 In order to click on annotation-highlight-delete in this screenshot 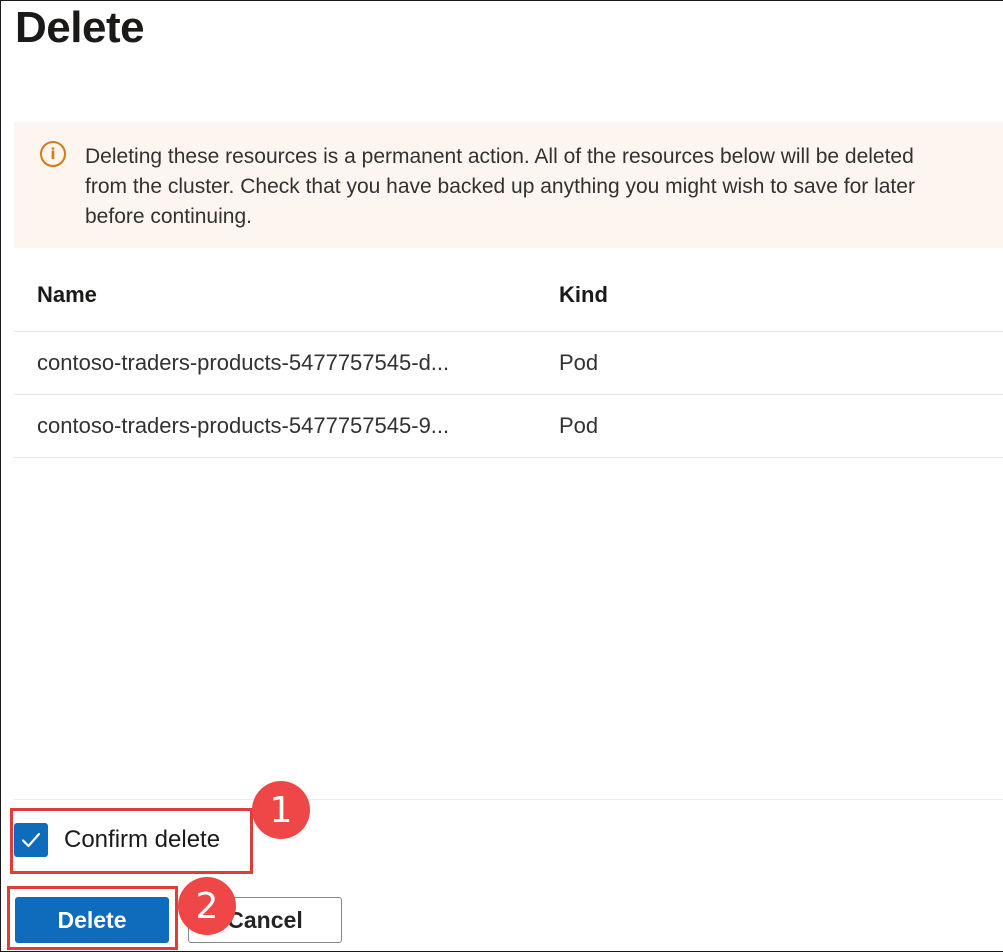, I will do `click(92, 918)`.